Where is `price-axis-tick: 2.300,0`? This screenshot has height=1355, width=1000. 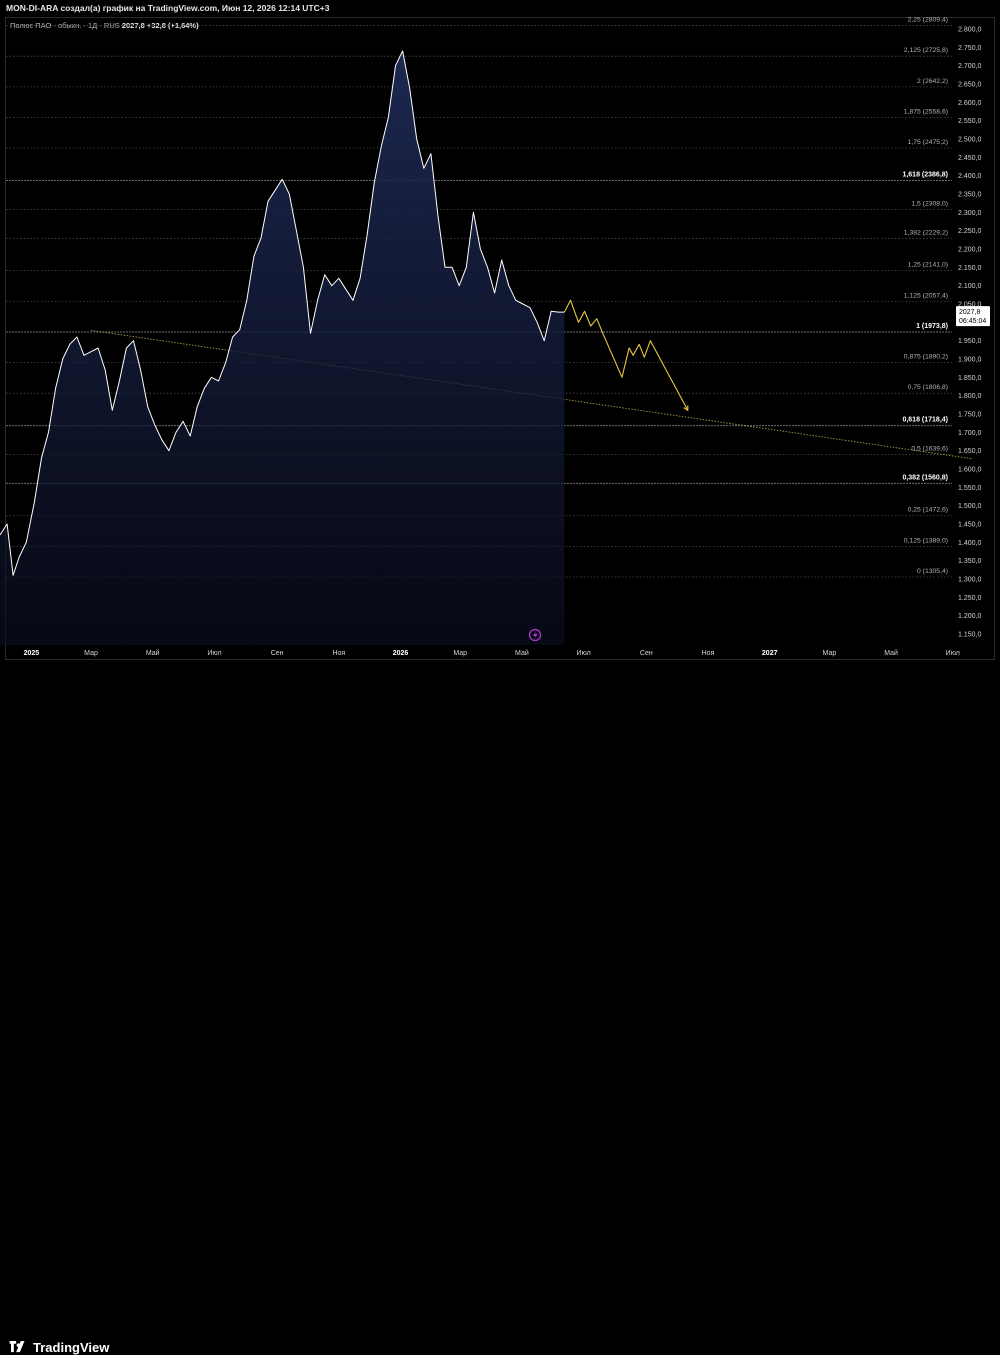
price-axis-tick: 2.300,0 is located at coordinates (969, 213).